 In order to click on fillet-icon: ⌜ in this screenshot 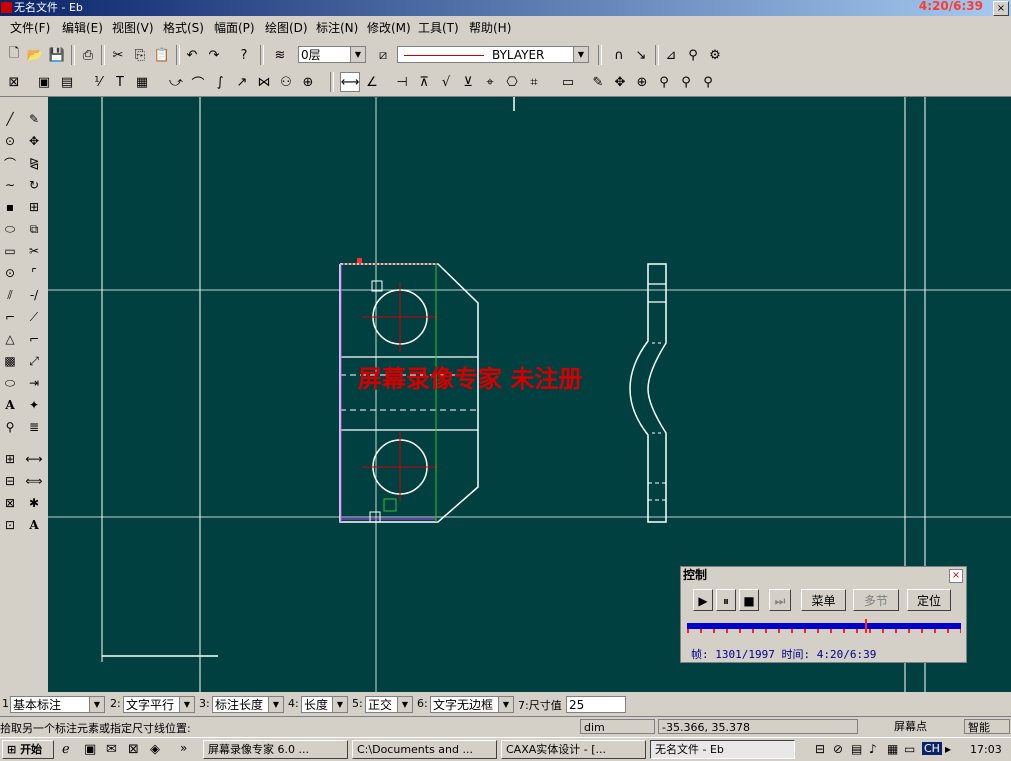, I will do `click(34, 273)`.